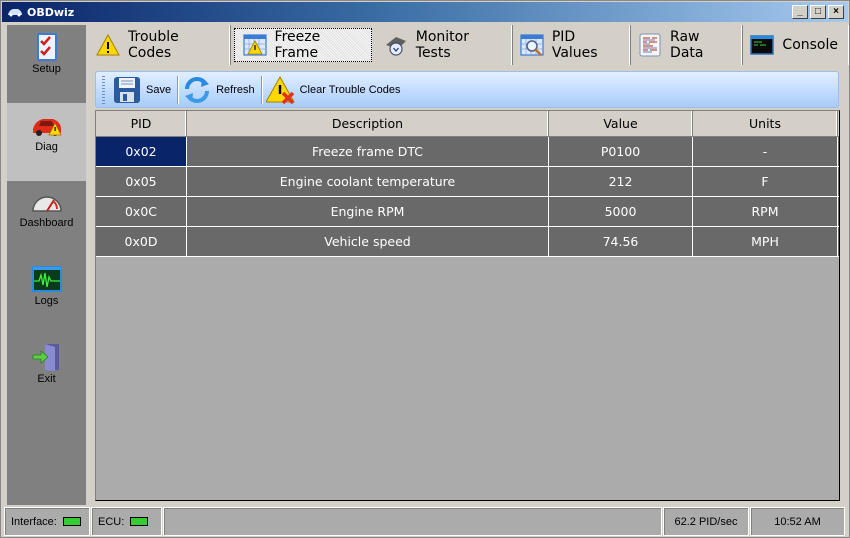 This screenshot has height=538, width=850. I want to click on status-spacer, so click(412, 521).